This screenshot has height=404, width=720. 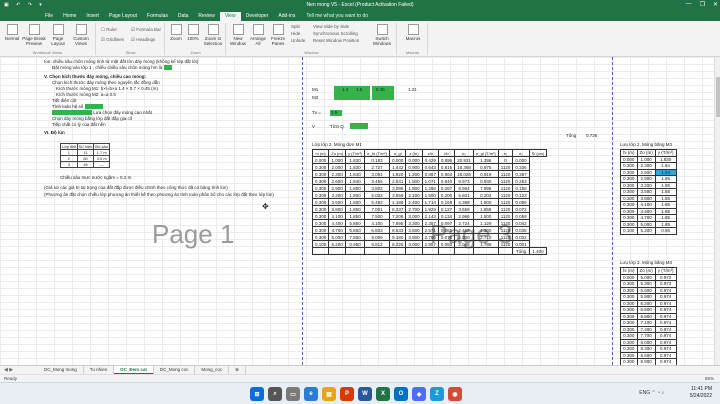 I want to click on table-cell: 0.267, so click(x=446, y=188).